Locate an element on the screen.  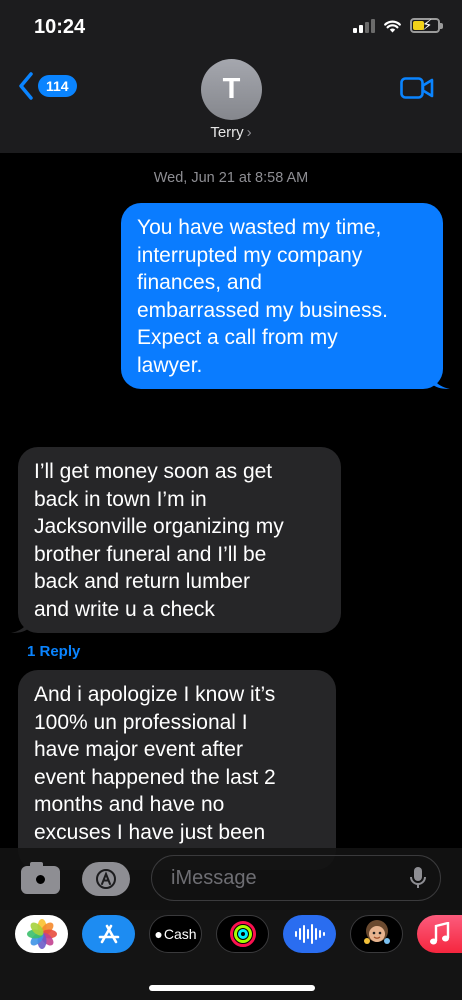
reply-thread-link: 1 Reply is located at coordinates (53, 651).